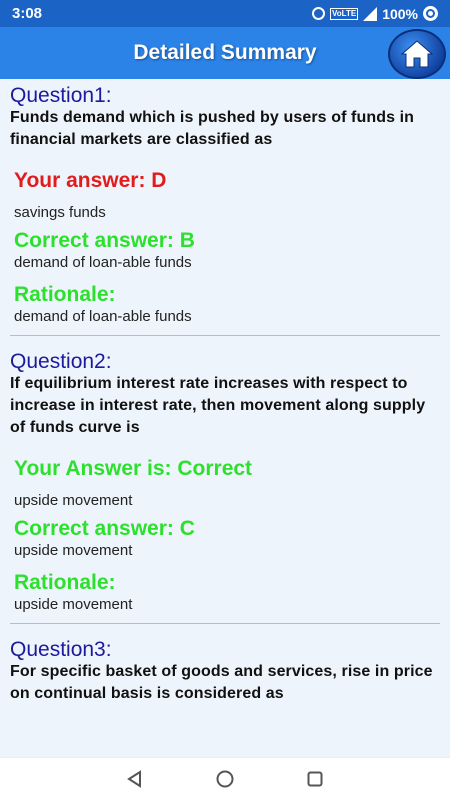 This screenshot has height=800, width=450. What do you see at coordinates (27, 13) in the screenshot?
I see `status-time: 3:08` at bounding box center [27, 13].